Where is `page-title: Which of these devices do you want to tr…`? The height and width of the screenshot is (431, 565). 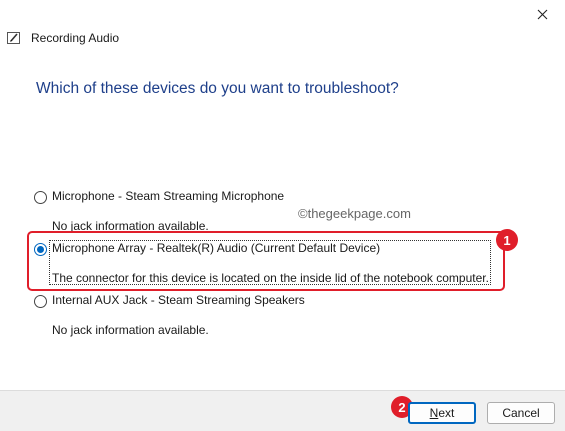 page-title: Which of these devices do you want to tr… is located at coordinates (217, 88).